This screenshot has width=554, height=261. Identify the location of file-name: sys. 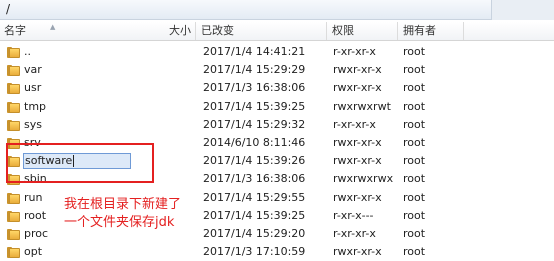
(33, 124).